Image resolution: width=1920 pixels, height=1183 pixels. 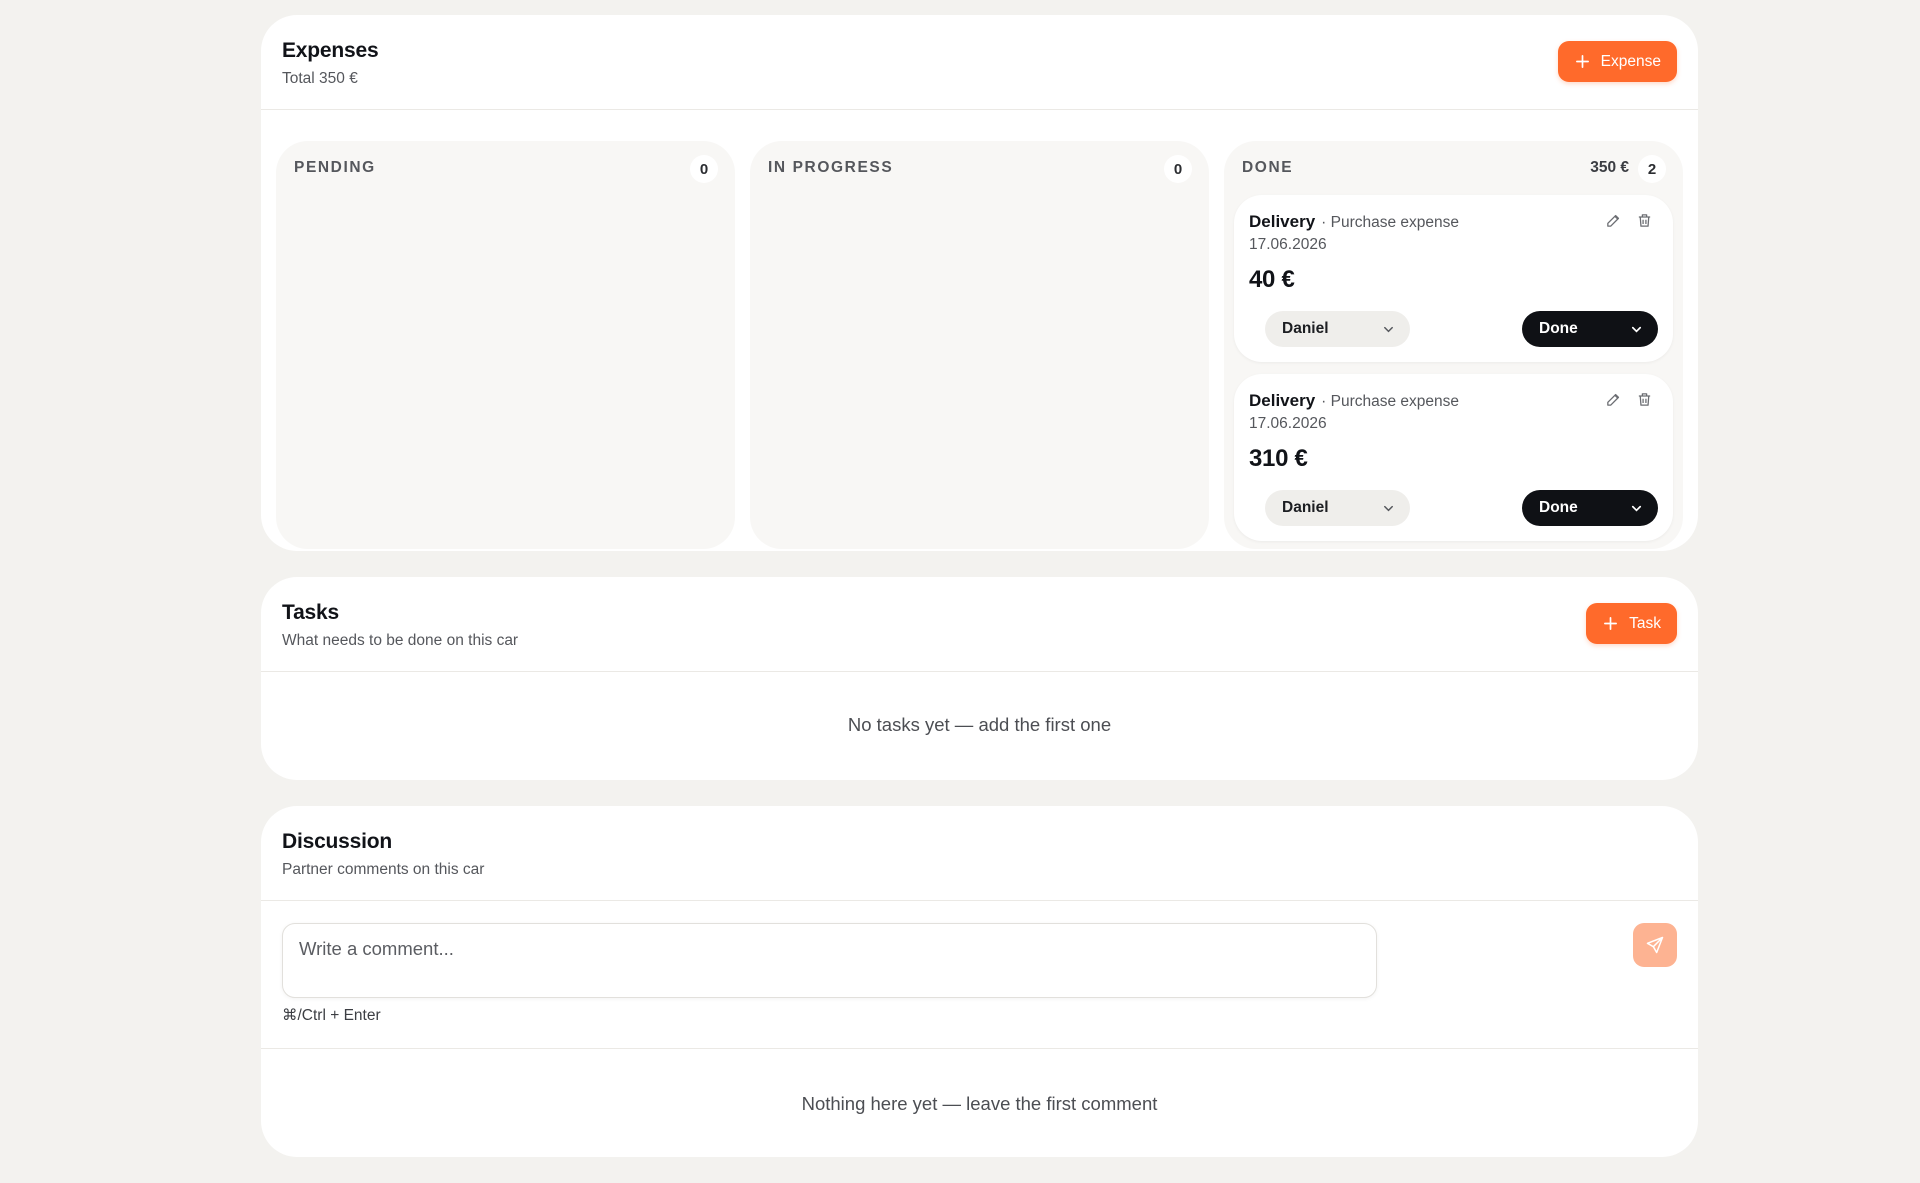 I want to click on comment-input, so click(x=829, y=960).